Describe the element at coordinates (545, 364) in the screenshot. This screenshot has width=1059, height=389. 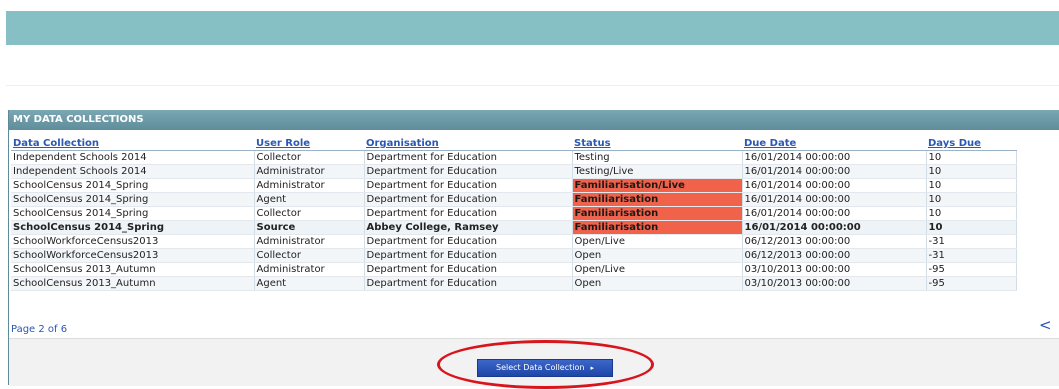
I see `annotation-circle` at that location.